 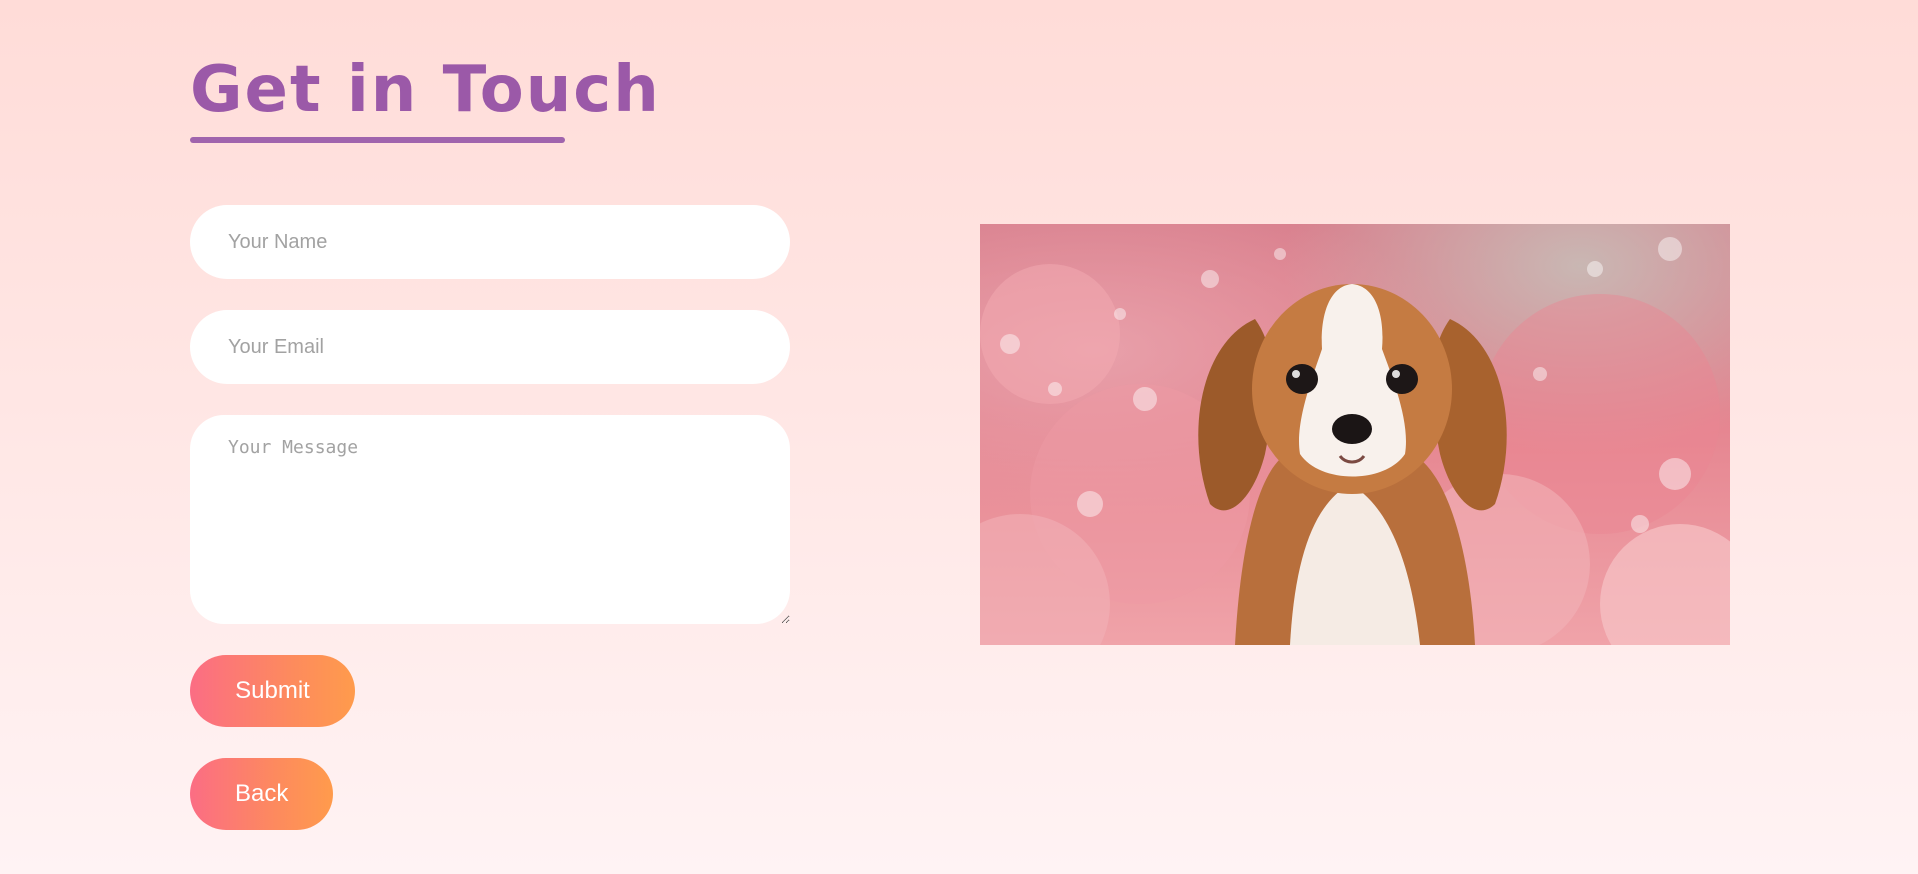 I want to click on name-input, so click(x=490, y=242).